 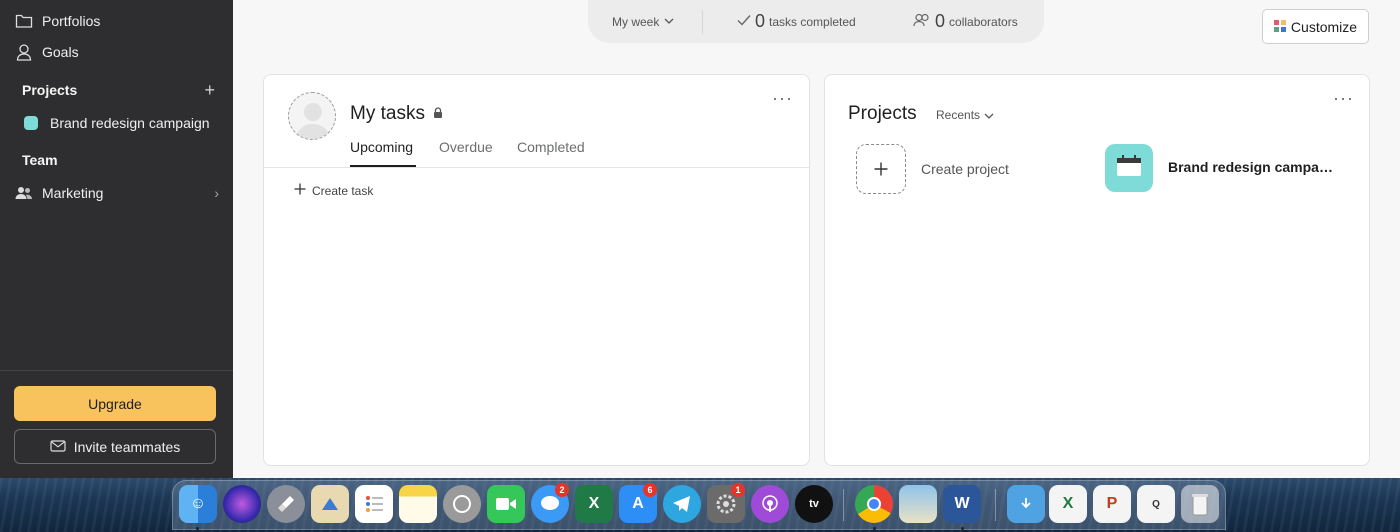 What do you see at coordinates (682, 504) in the screenshot?
I see `telegram-icon` at bounding box center [682, 504].